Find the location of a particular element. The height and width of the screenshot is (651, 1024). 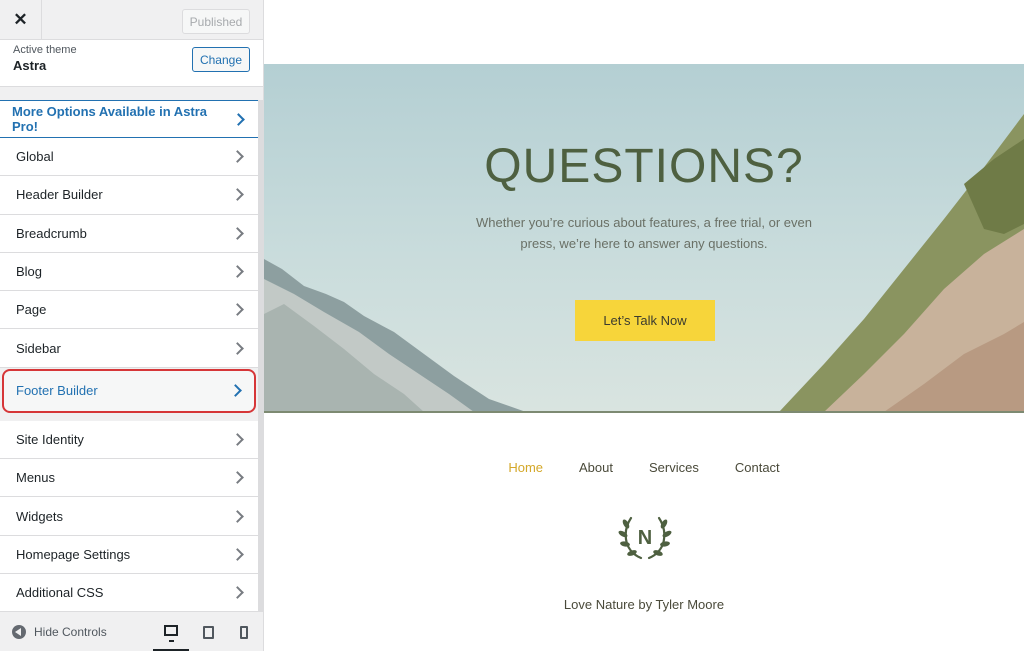

tablet-icon is located at coordinates (208, 632).